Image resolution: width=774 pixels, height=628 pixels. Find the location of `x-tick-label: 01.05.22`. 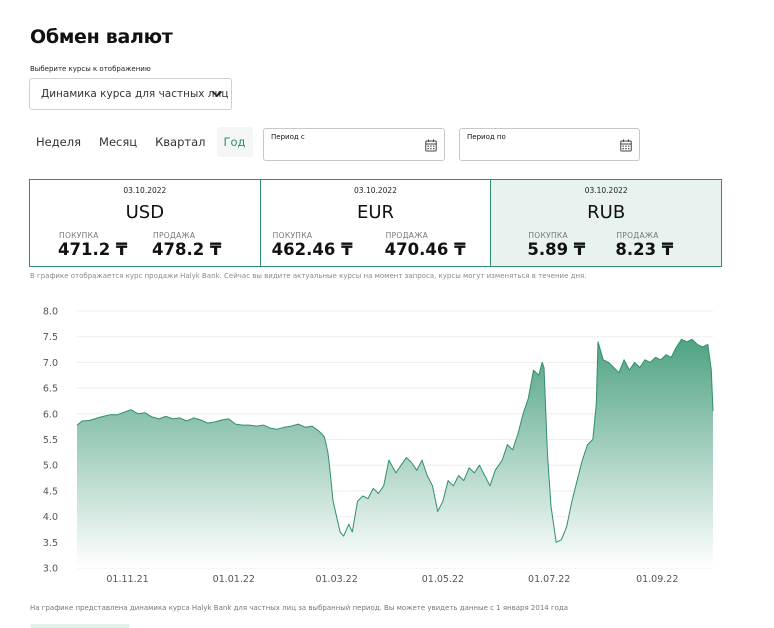

x-tick-label: 01.05.22 is located at coordinates (443, 579).